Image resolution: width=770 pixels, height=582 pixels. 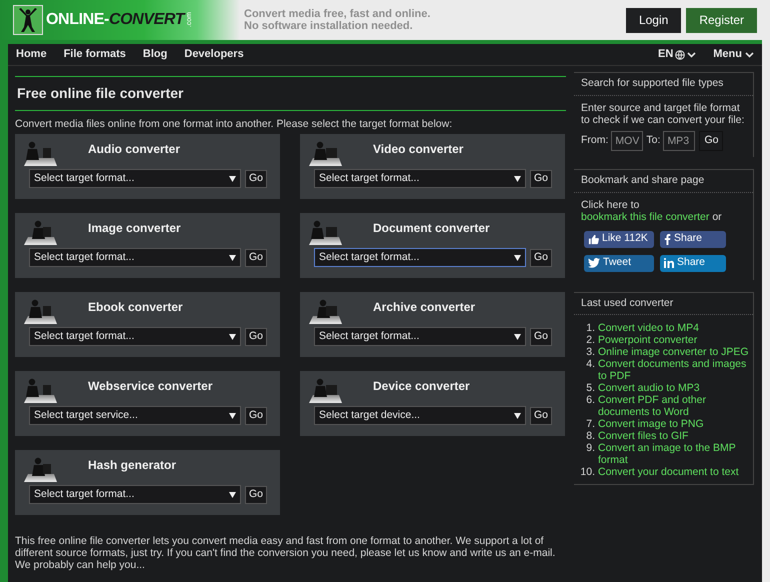 What do you see at coordinates (590, 424) in the screenshot?
I see `list-number: 7.` at bounding box center [590, 424].